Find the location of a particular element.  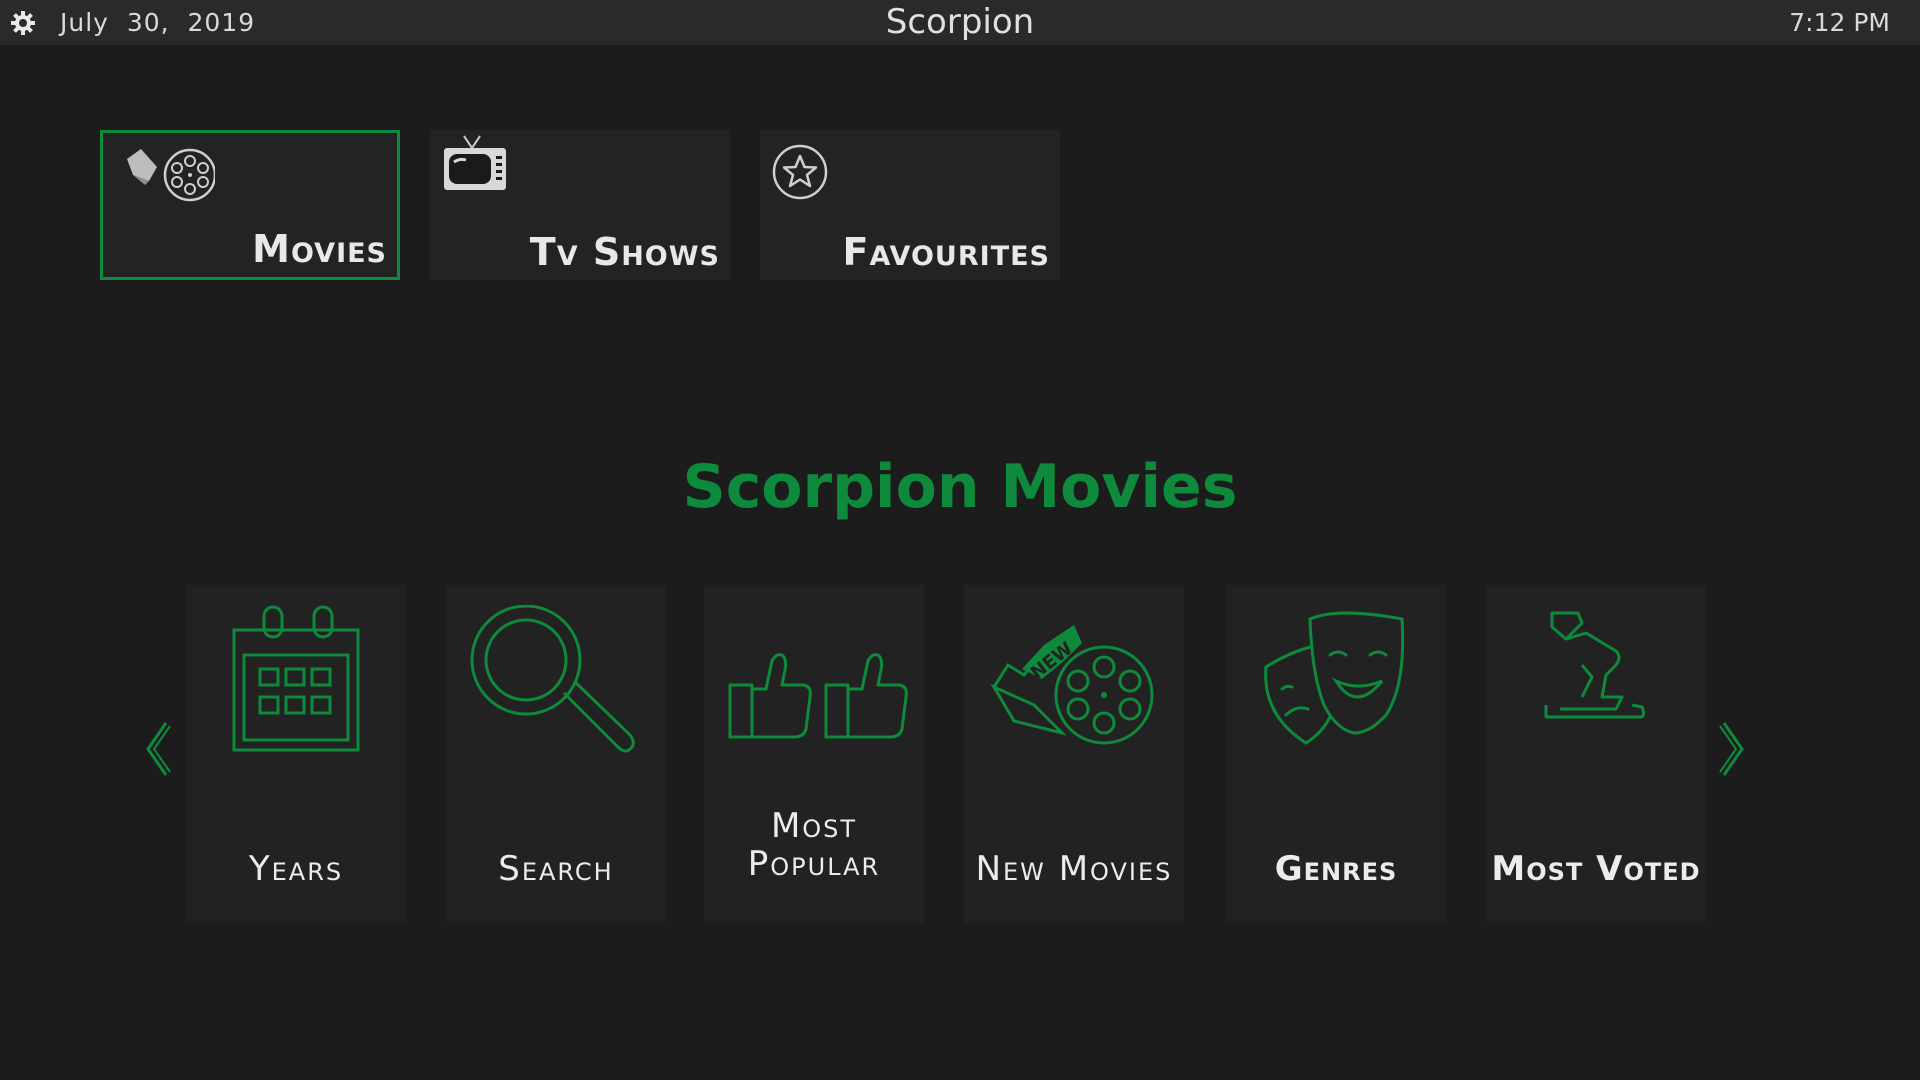

category-label: Most Popular is located at coordinates (814, 845).